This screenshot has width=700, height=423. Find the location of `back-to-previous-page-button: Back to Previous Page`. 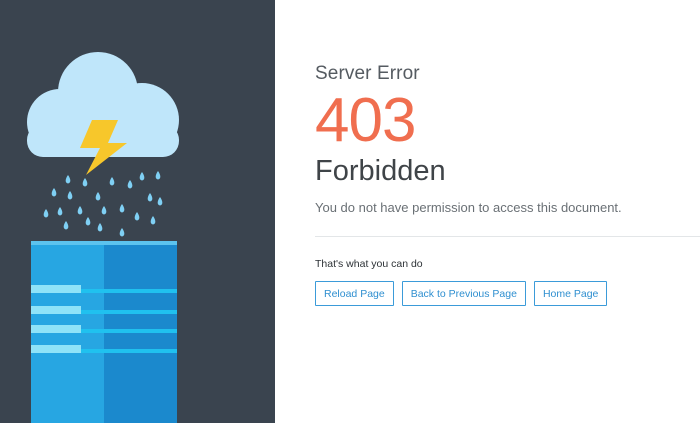

back-to-previous-page-button: Back to Previous Page is located at coordinates (463, 293).